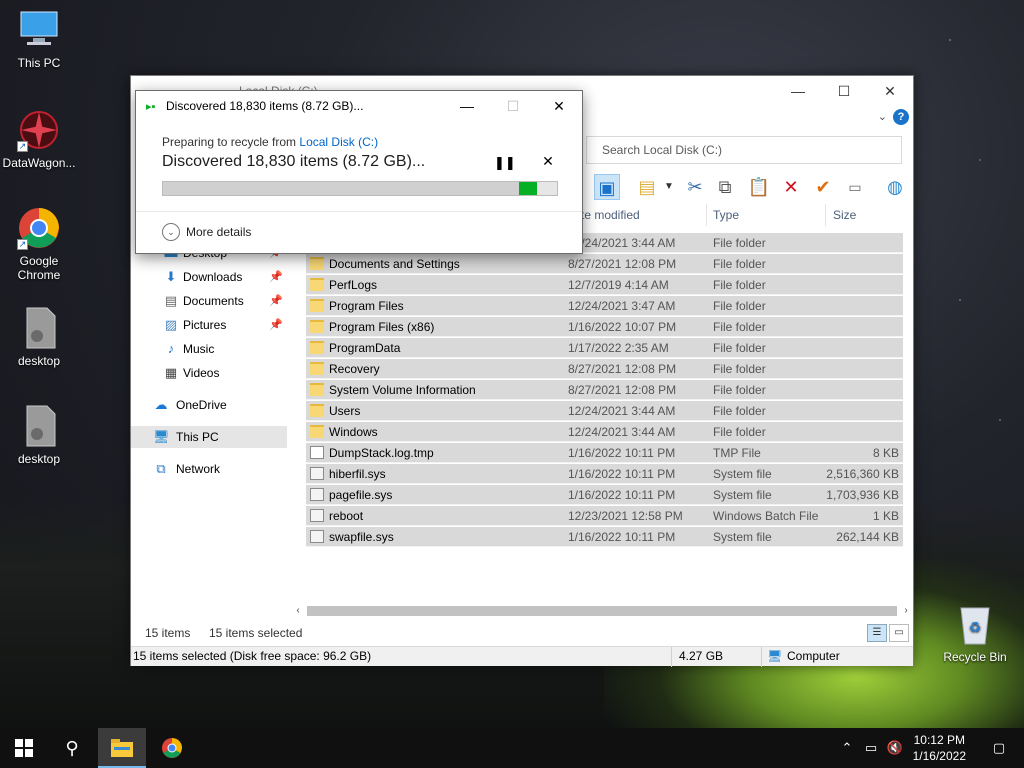 The height and width of the screenshot is (768, 1024). I want to click on volume-muted-icon: 🔇, so click(895, 748).